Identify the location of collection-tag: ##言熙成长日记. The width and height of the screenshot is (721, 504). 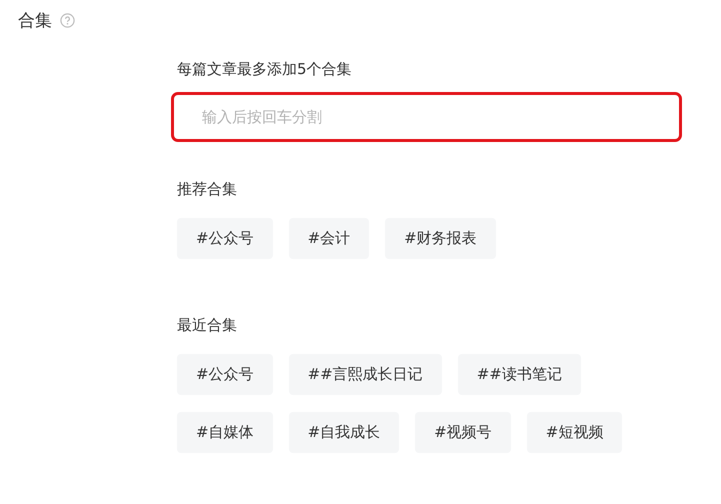
(365, 374).